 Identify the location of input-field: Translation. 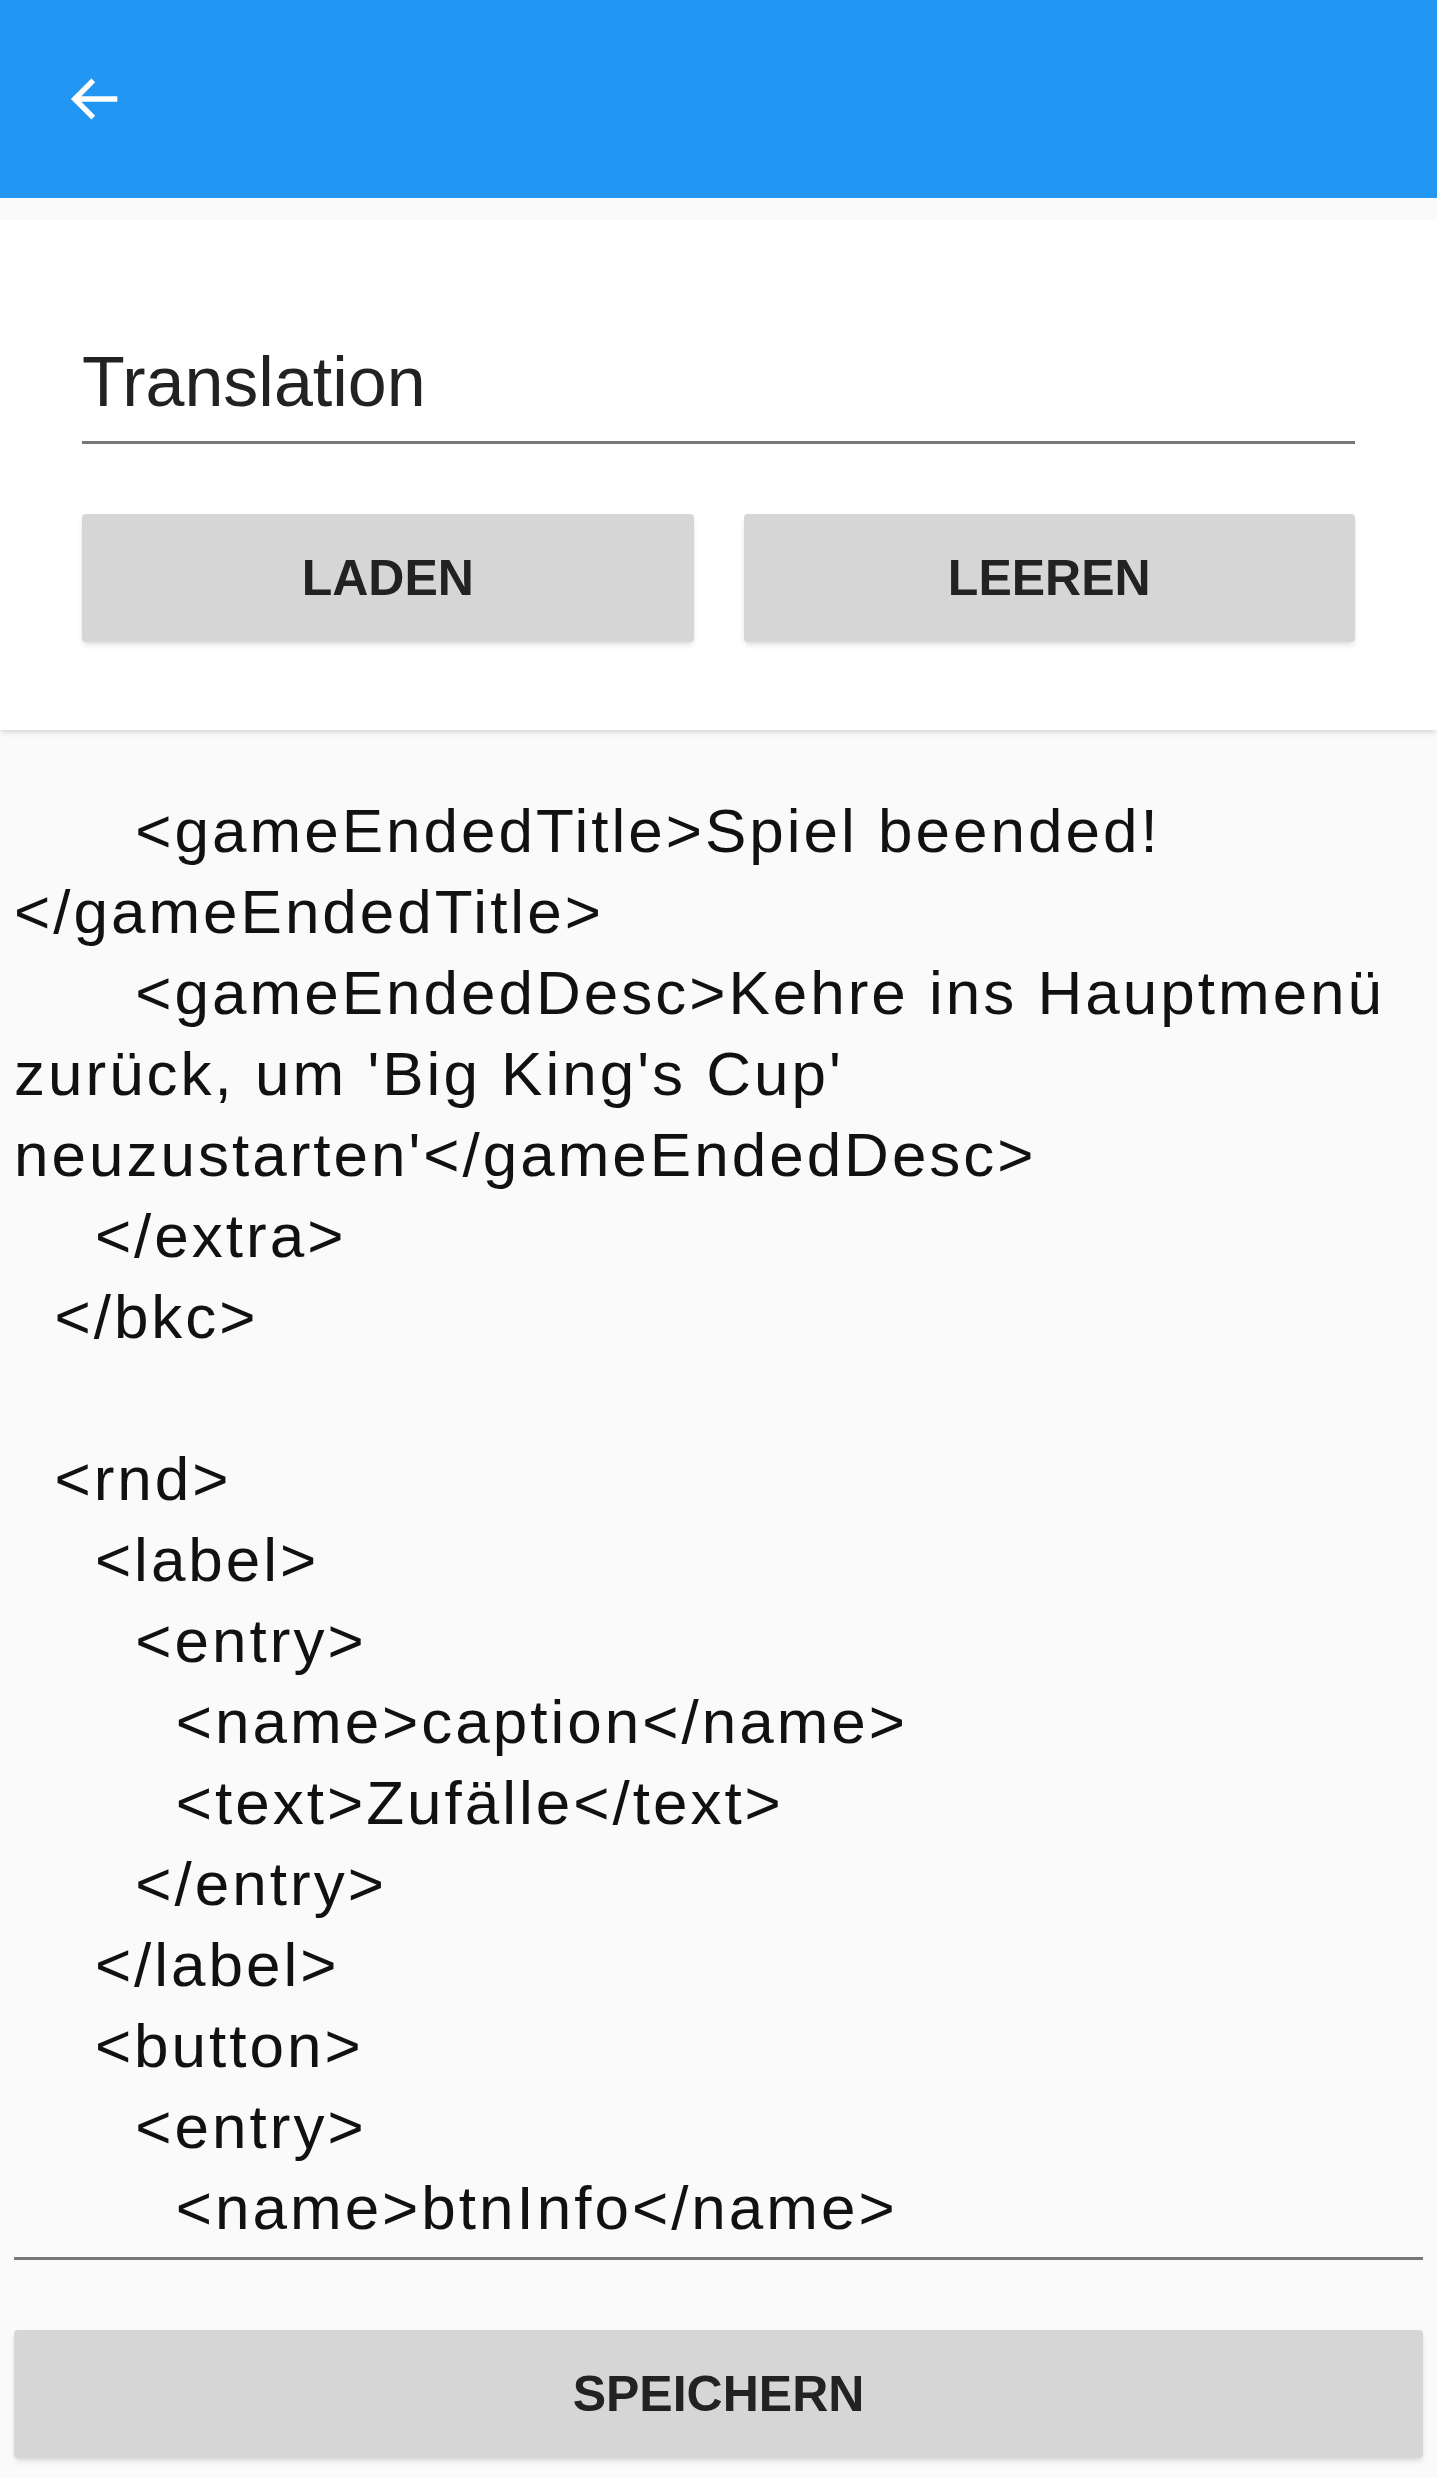
(718, 387).